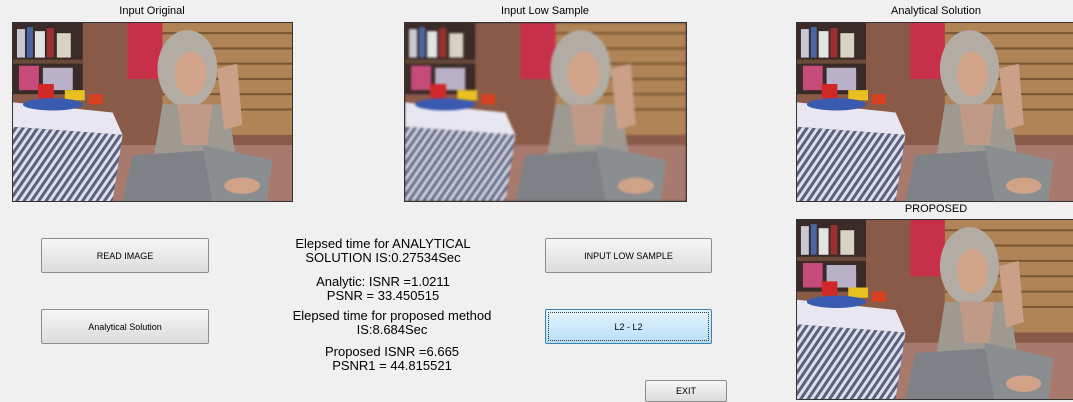  I want to click on l2-l2-button: L2 - L2, so click(628, 326).